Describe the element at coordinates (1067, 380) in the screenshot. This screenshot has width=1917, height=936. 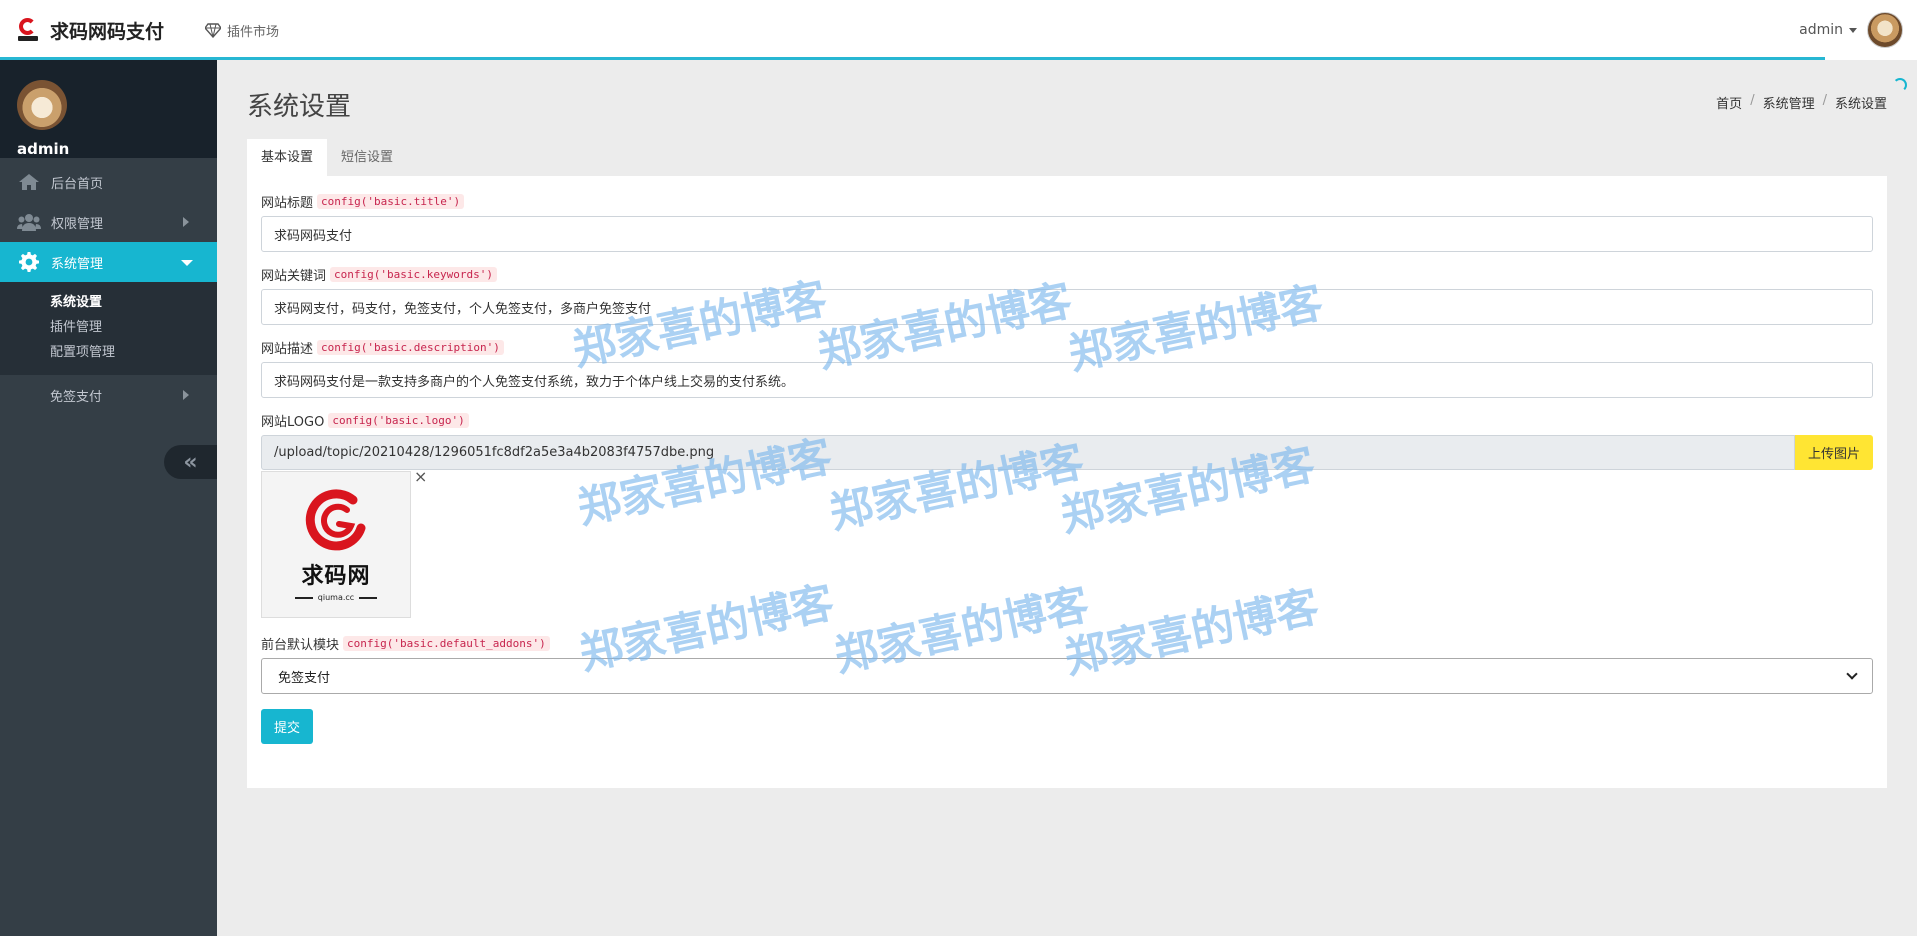
I see `site-description-input: 求码网码支付是一款支持多商户的个人免签支付系统，致力于个体户线上交易的支付系统。` at that location.